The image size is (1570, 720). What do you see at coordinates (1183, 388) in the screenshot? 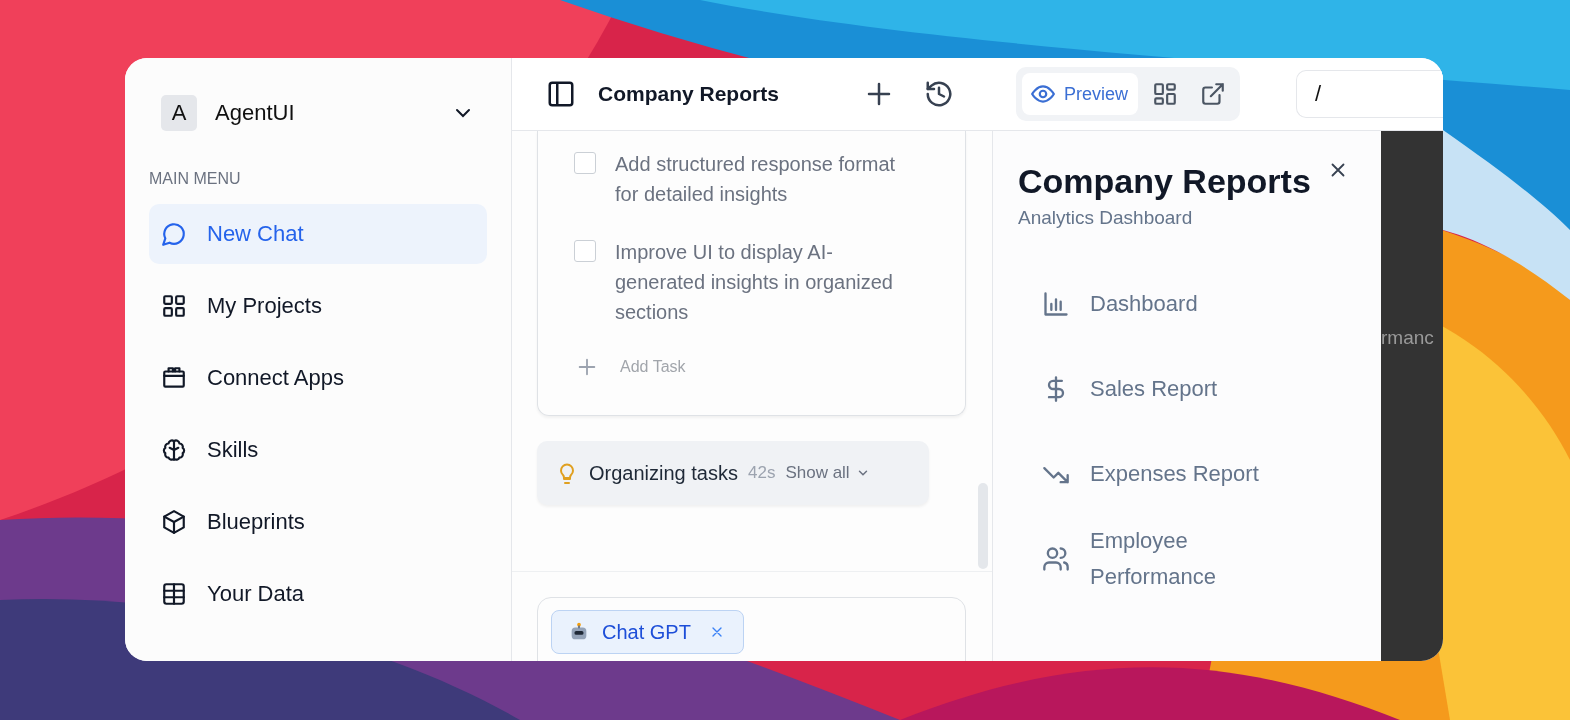
I see `report-nav-item: Sales Report` at bounding box center [1183, 388].